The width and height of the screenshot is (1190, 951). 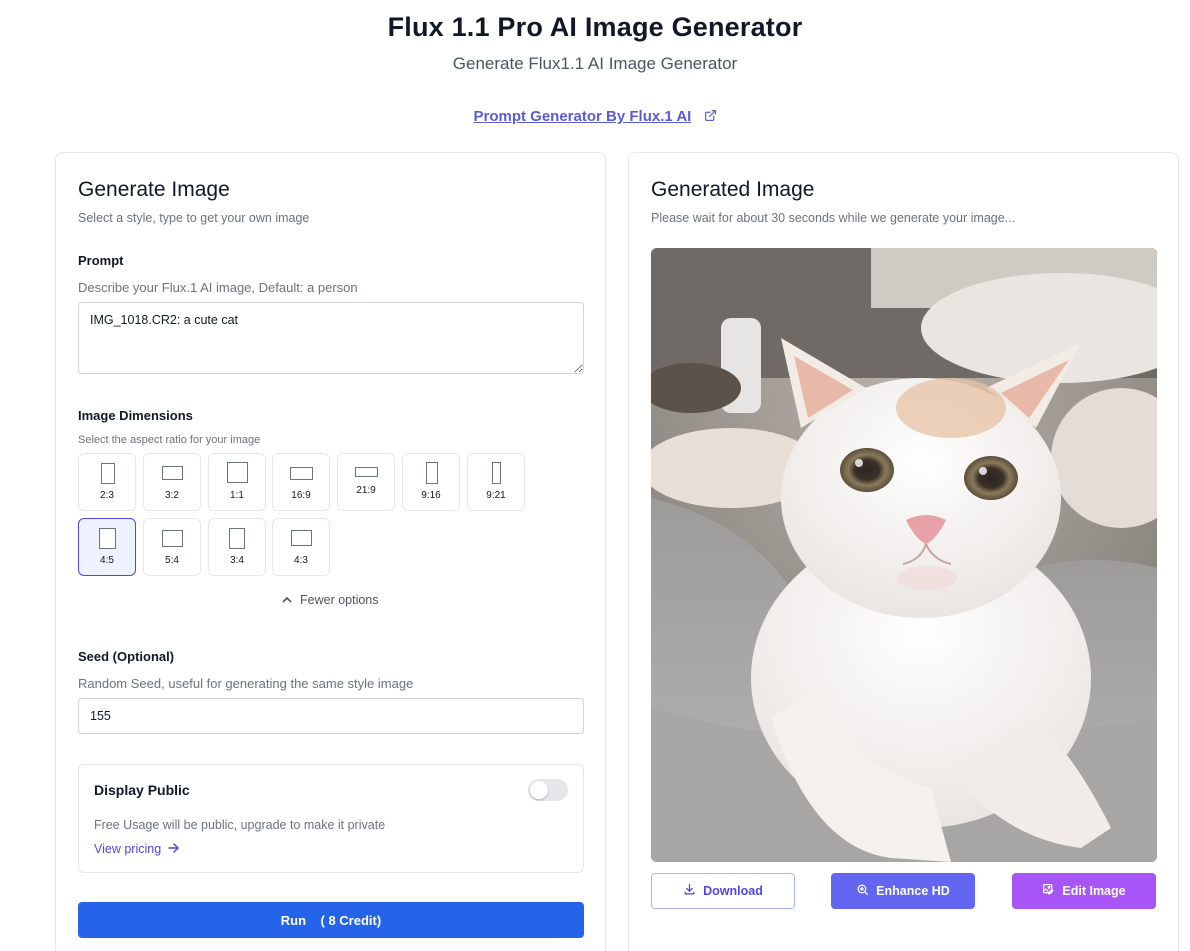 I want to click on toggle-knob, so click(x=539, y=790).